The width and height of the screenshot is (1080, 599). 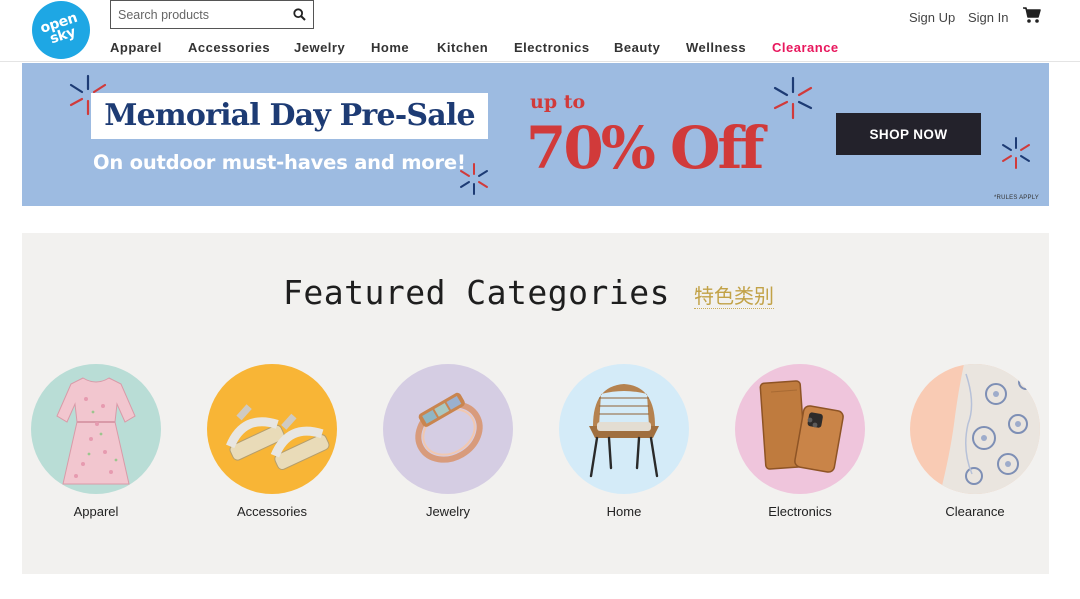 What do you see at coordinates (319, 47) in the screenshot?
I see `nav-jewelry: Jewelry` at bounding box center [319, 47].